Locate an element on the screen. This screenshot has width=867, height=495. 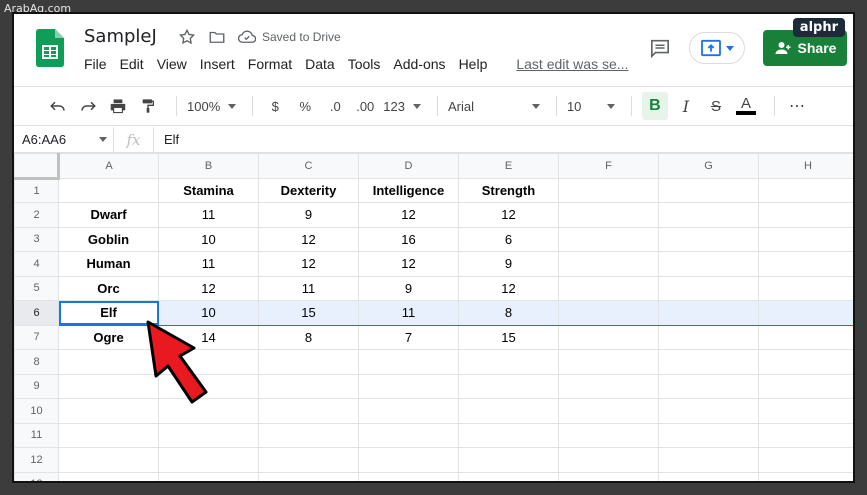
undo-icon is located at coordinates (58, 106).